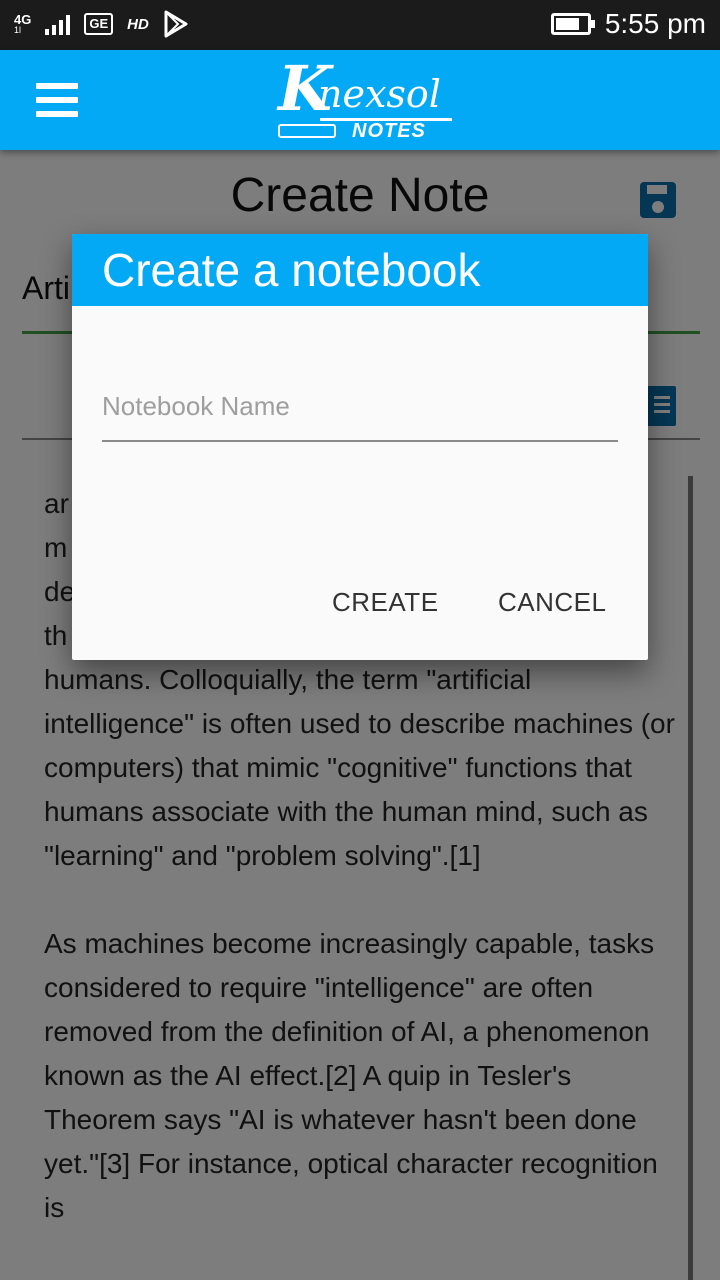 This screenshot has width=720, height=1280. I want to click on signal-icon, so click(58, 24).